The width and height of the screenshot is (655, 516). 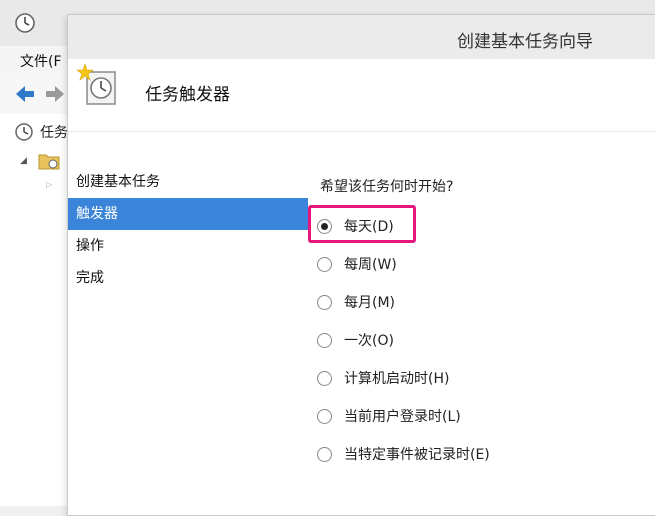 What do you see at coordinates (188, 278) in the screenshot?
I see `step-finish: 完成` at bounding box center [188, 278].